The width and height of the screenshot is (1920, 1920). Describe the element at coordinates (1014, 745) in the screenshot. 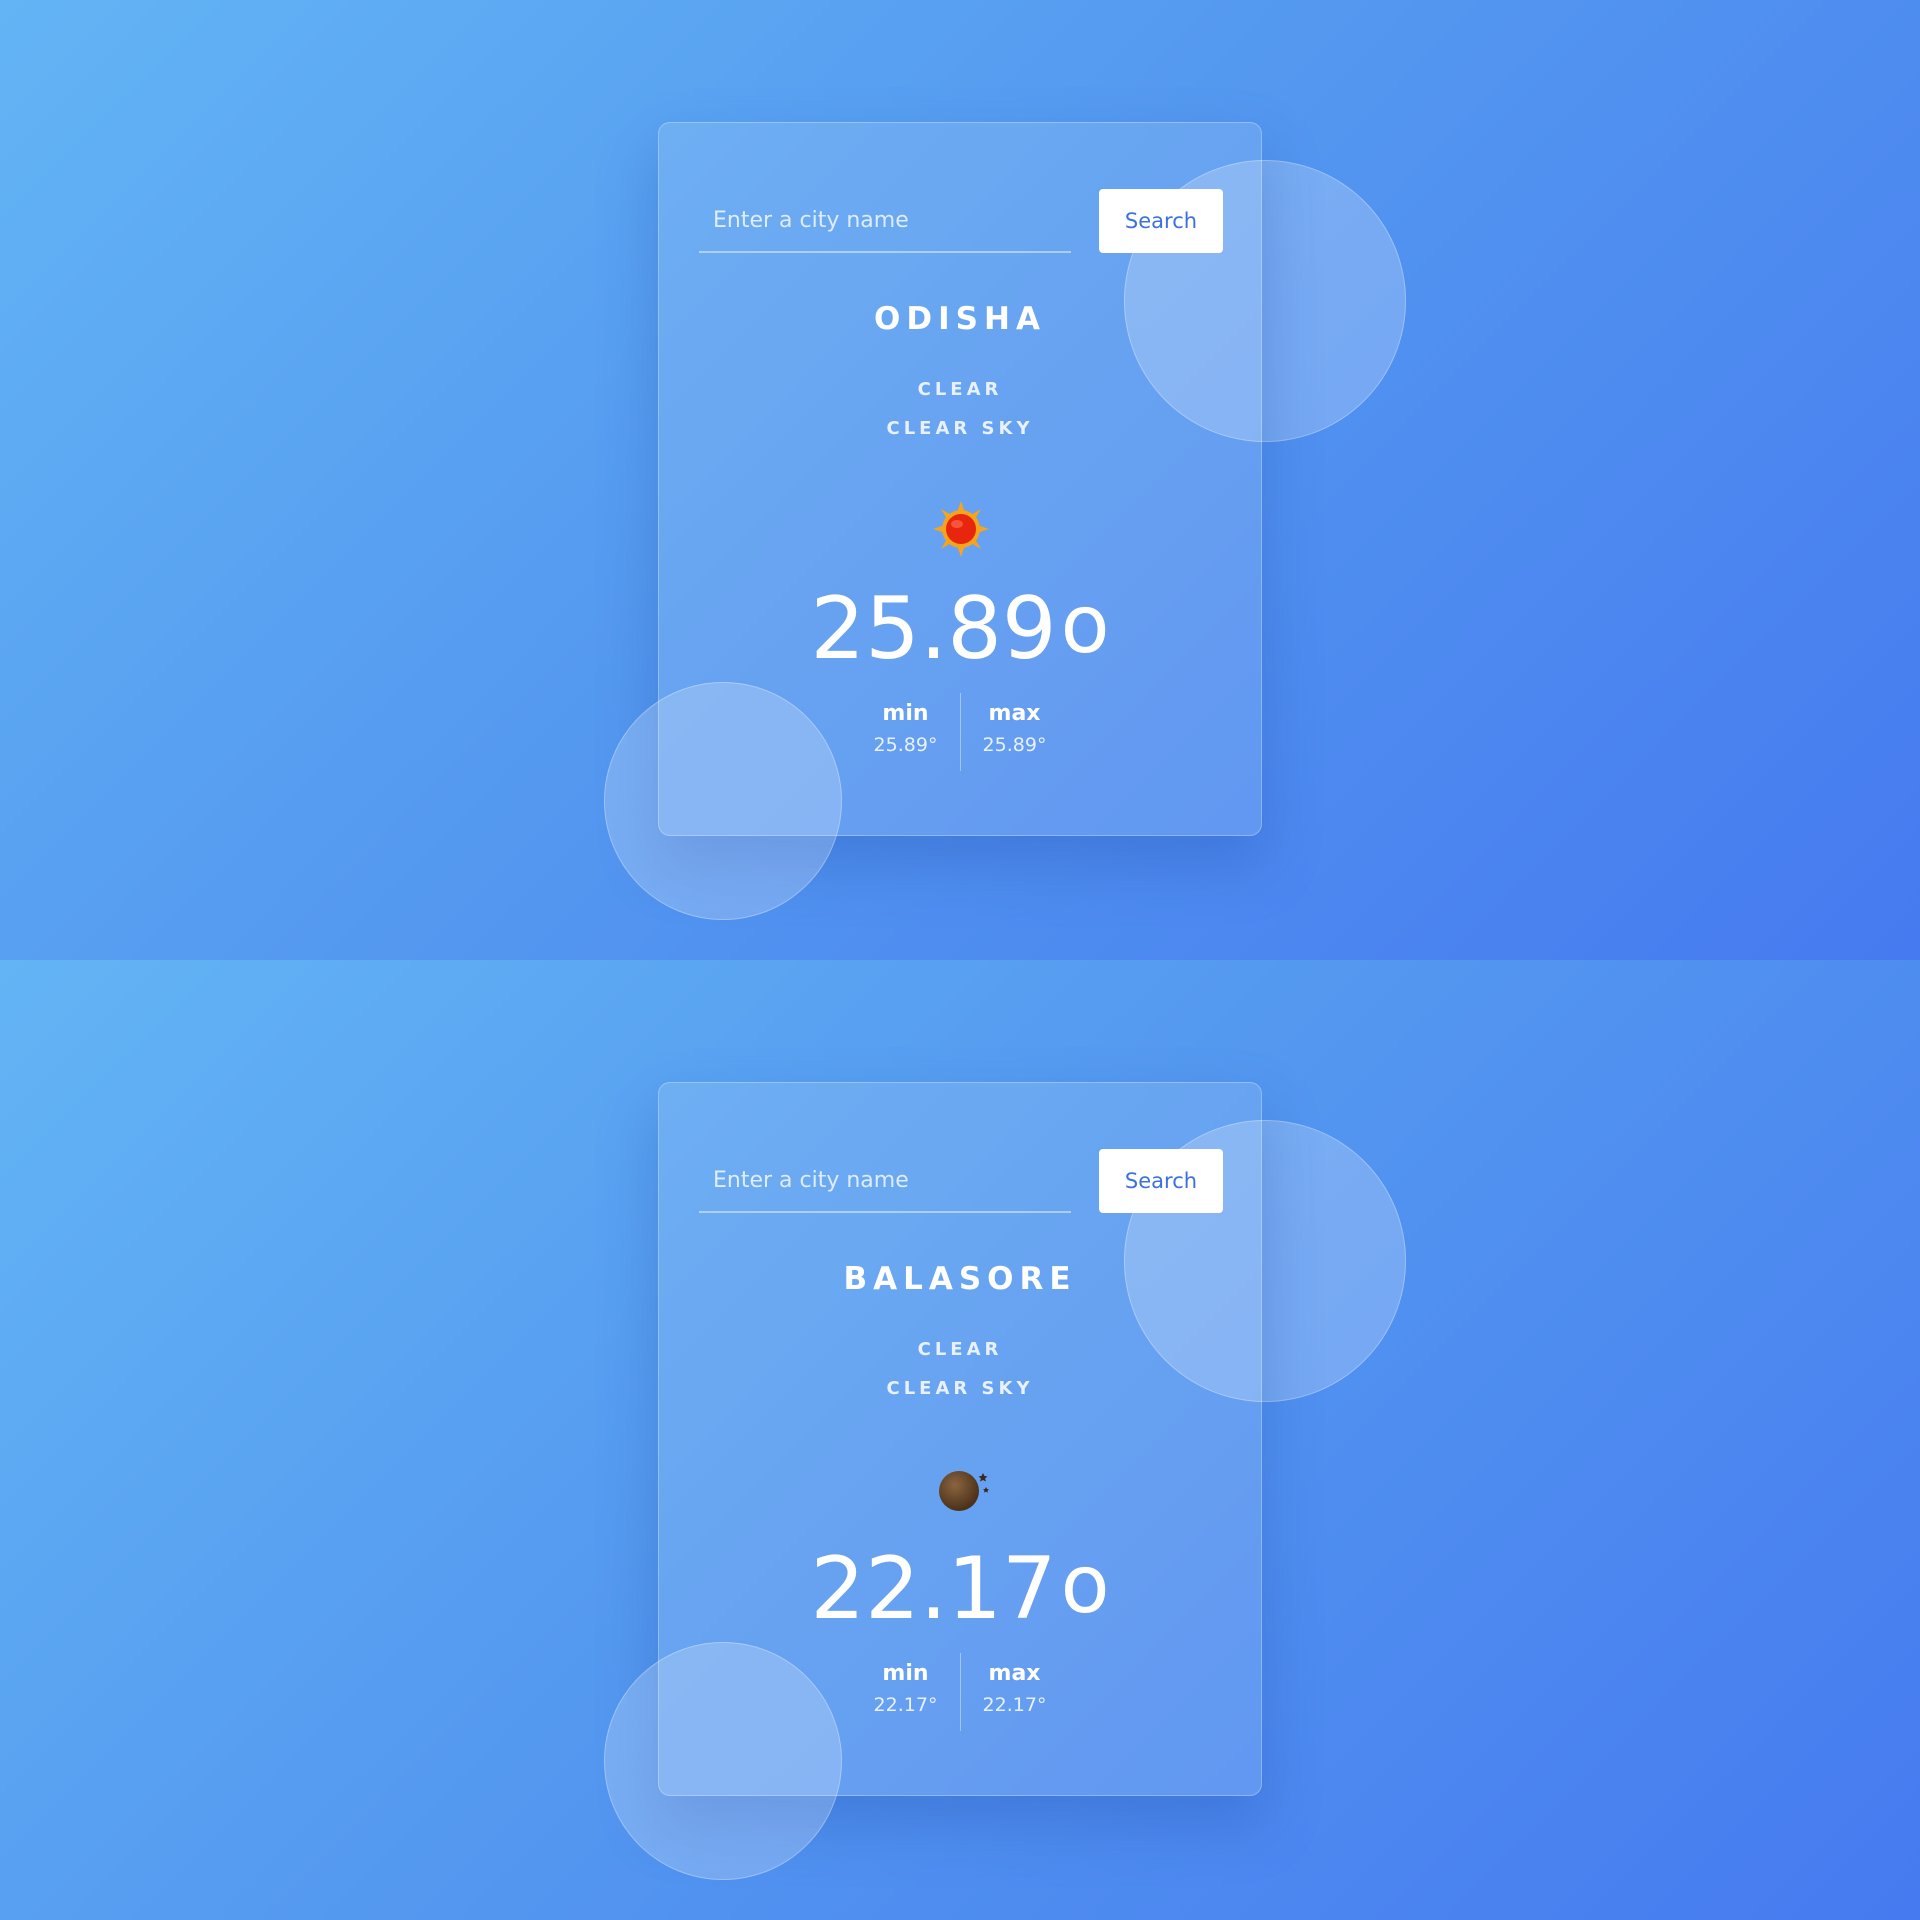

I see `max-value: 25.89°` at that location.